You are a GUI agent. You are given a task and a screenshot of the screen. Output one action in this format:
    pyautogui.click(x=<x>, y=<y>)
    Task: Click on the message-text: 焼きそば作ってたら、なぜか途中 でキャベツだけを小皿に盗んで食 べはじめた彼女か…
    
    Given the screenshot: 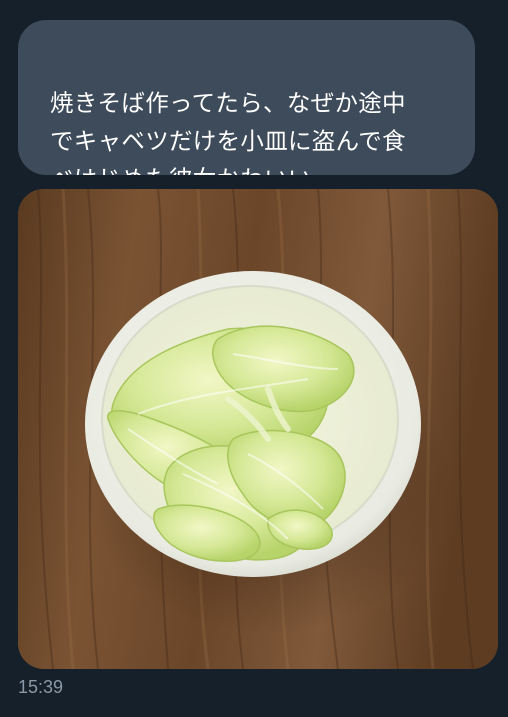 What is the action you would take?
    pyautogui.click(x=228, y=132)
    